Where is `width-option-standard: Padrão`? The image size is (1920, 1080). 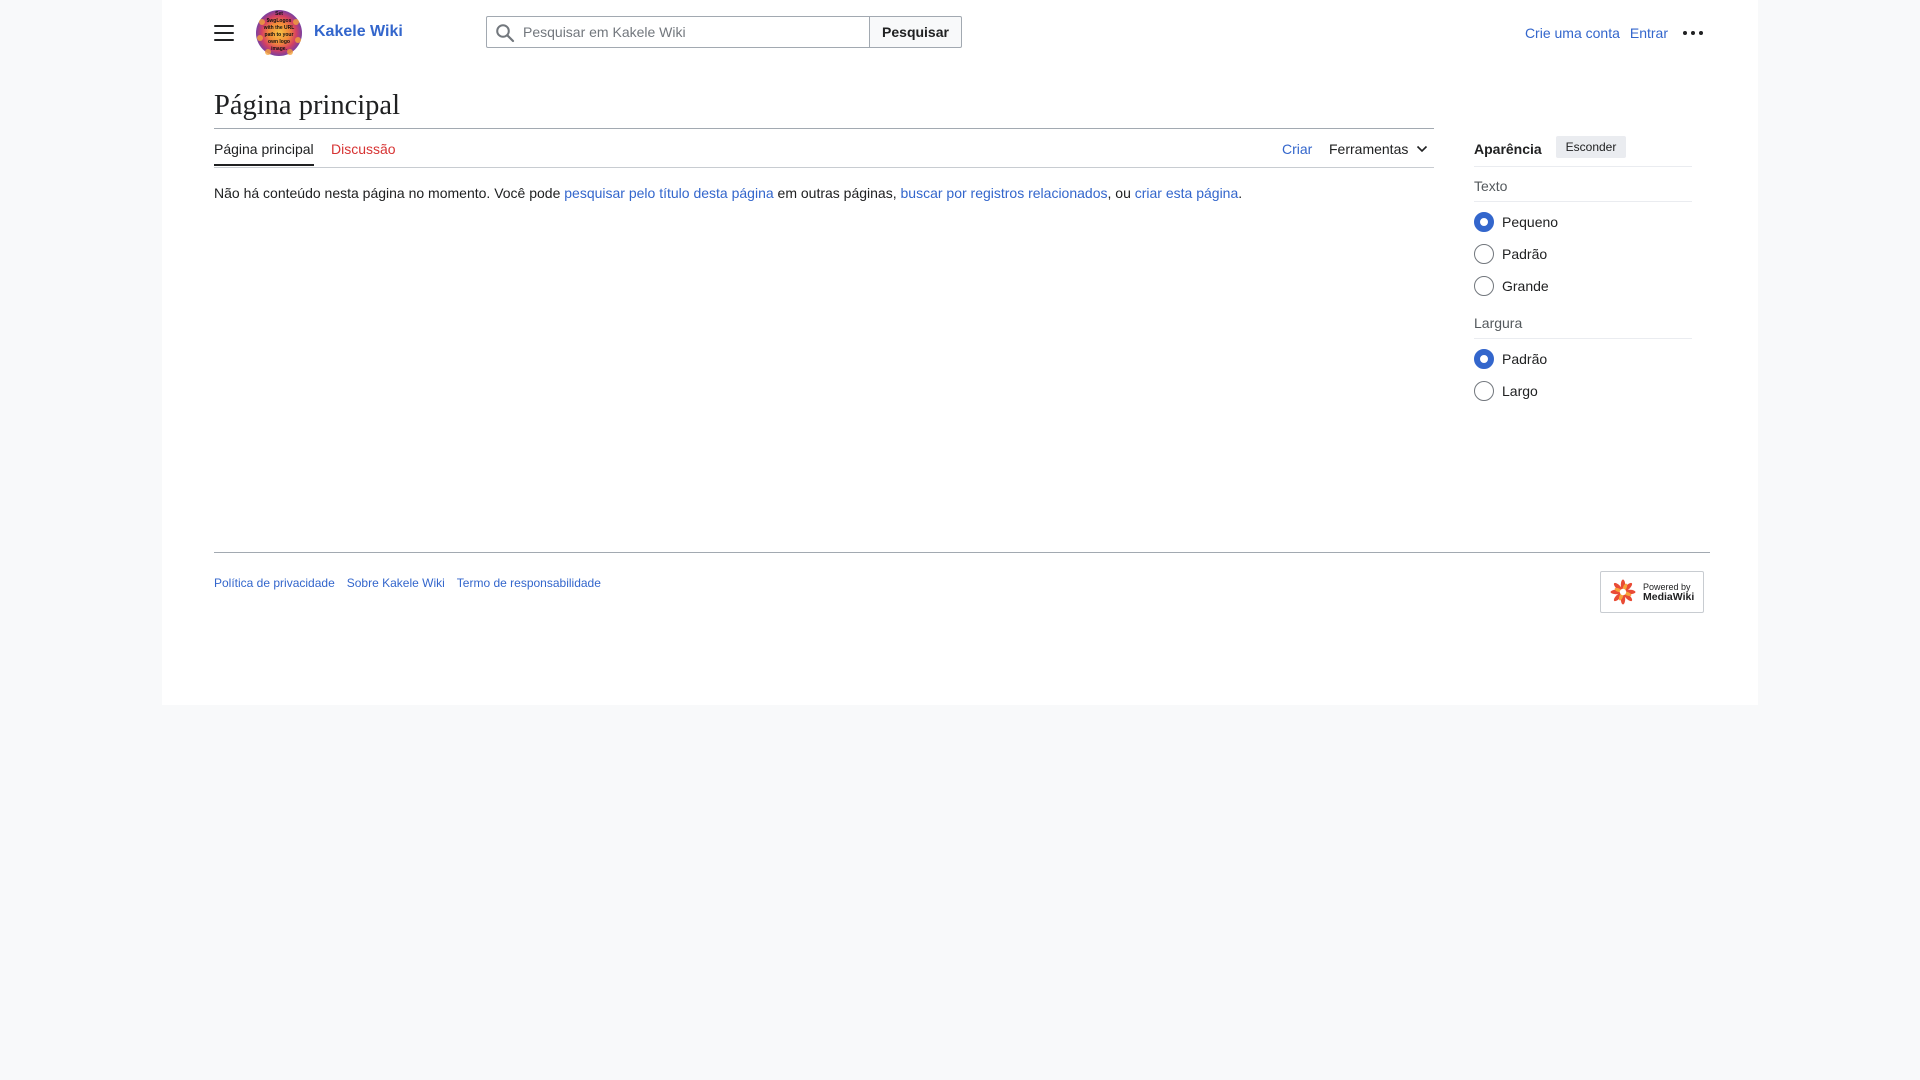
width-option-standard: Padrão is located at coordinates (1510, 359).